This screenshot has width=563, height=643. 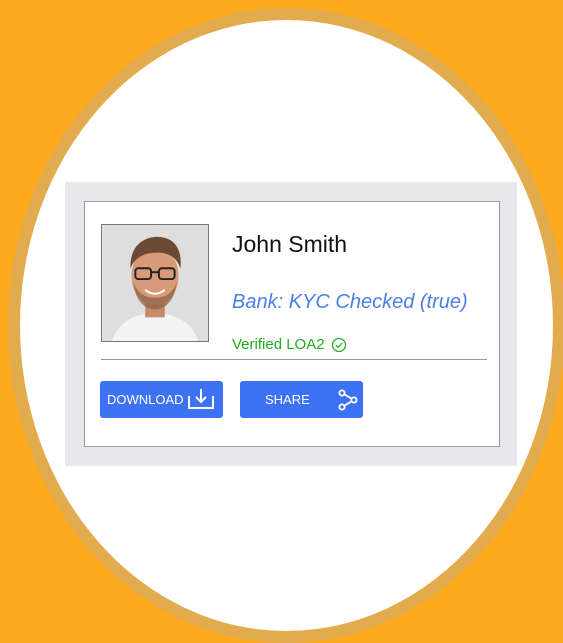 I want to click on share-button: SHARE, so click(x=301, y=399).